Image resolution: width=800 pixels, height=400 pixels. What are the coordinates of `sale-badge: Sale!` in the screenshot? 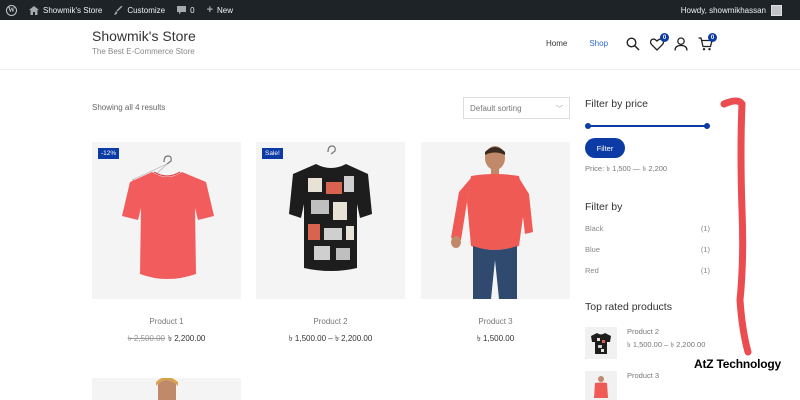 It's located at (272, 153).